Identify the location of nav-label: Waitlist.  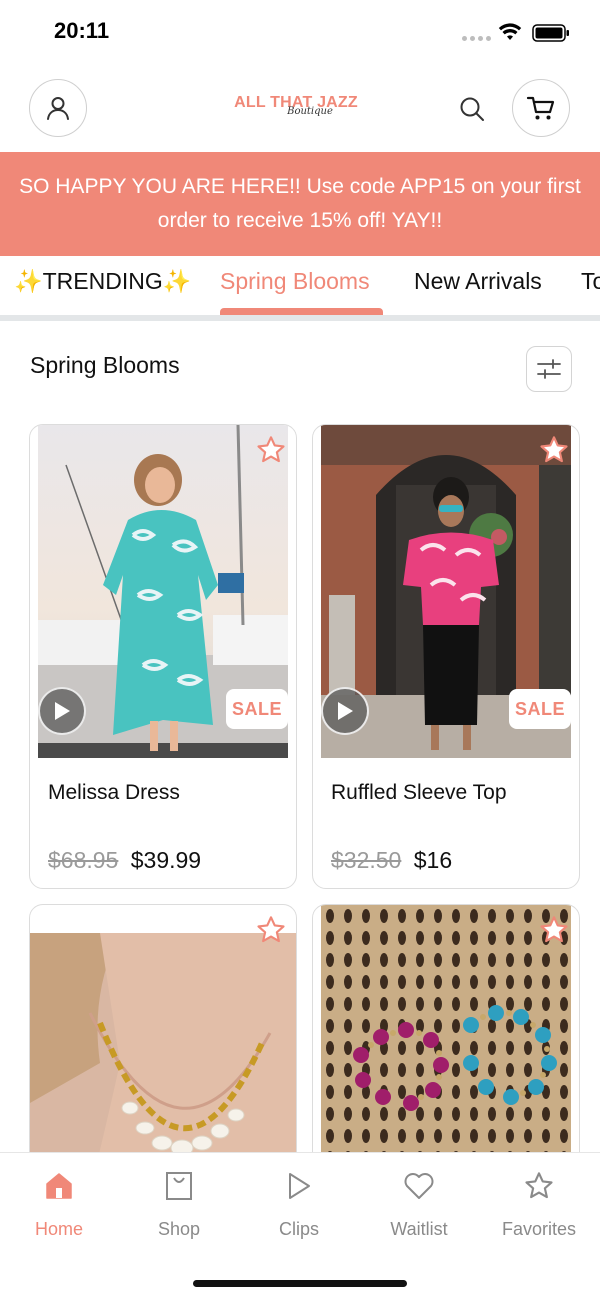
(419, 1229).